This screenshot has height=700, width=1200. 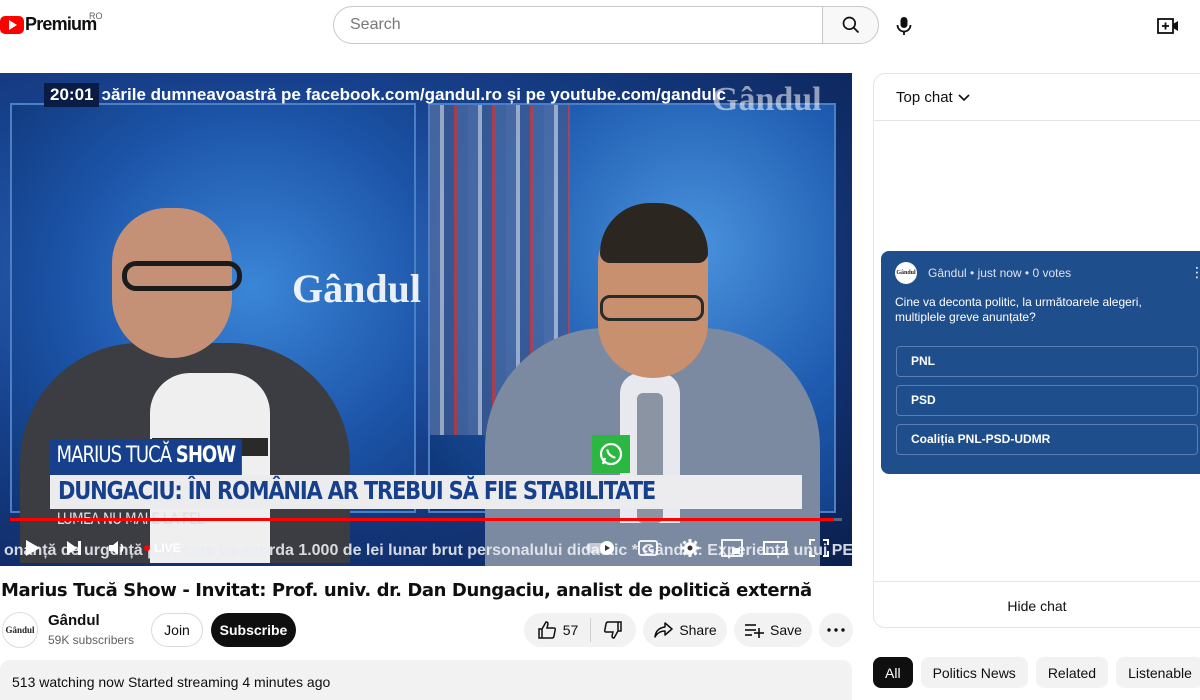 What do you see at coordinates (147, 548) in the screenshot?
I see `live-dot` at bounding box center [147, 548].